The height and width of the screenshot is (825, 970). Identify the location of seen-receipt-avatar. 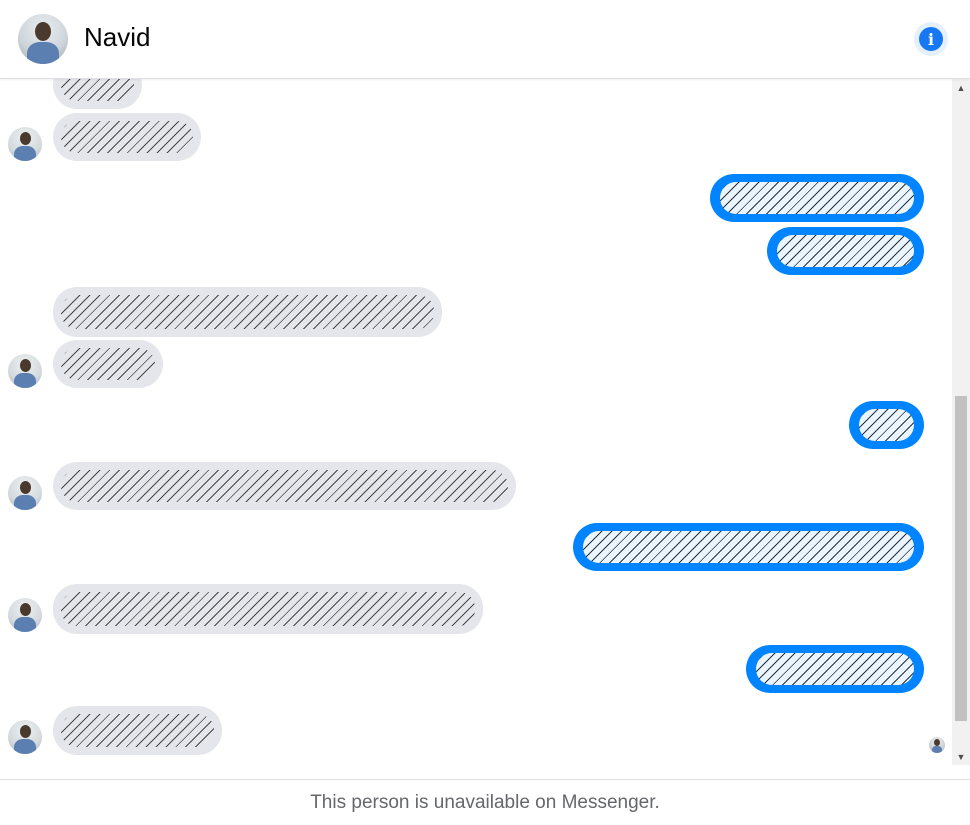
(937, 745).